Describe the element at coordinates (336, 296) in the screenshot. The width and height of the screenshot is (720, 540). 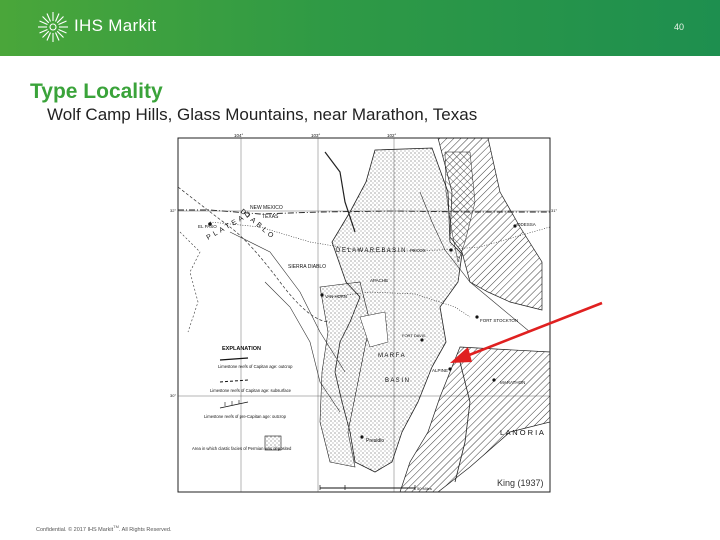
I see `label-van-horn: VAN HORN` at that location.